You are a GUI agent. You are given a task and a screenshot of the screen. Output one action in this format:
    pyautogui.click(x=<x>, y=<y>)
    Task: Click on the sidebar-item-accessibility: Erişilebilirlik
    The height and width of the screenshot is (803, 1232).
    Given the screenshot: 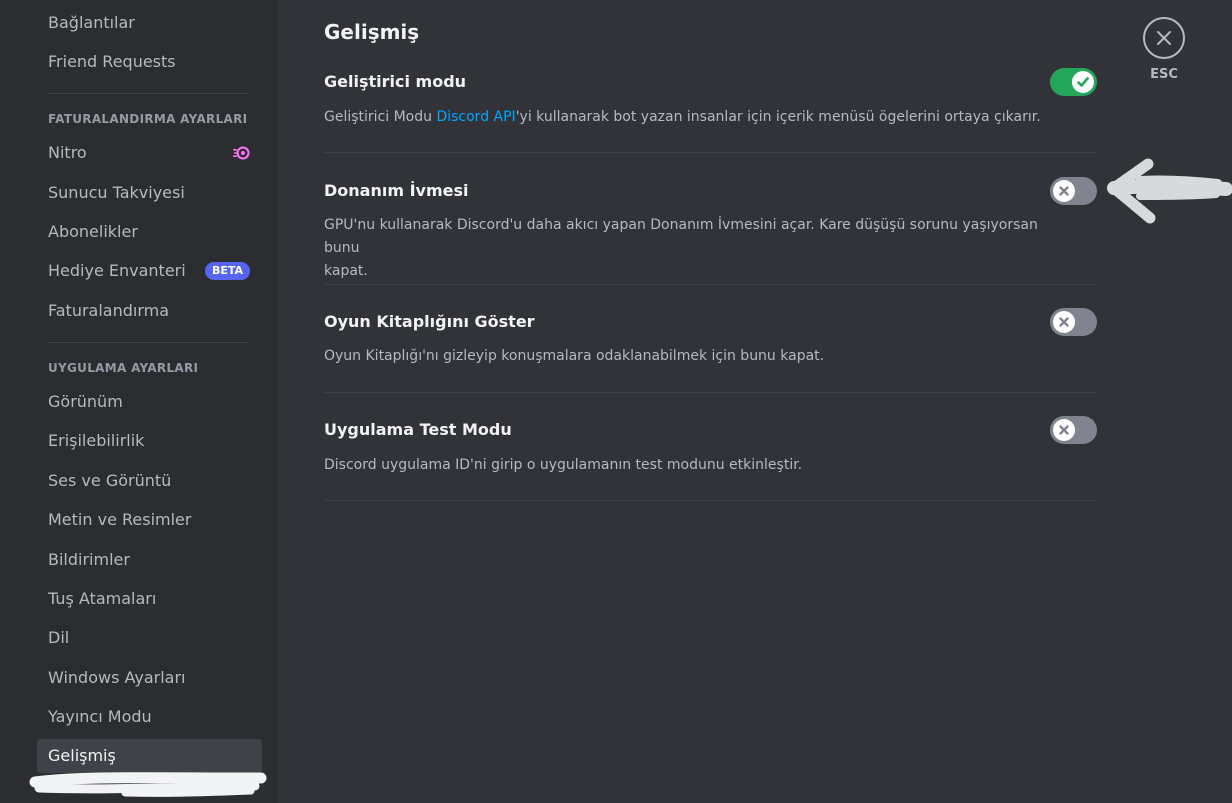 What is the action you would take?
    pyautogui.click(x=149, y=441)
    